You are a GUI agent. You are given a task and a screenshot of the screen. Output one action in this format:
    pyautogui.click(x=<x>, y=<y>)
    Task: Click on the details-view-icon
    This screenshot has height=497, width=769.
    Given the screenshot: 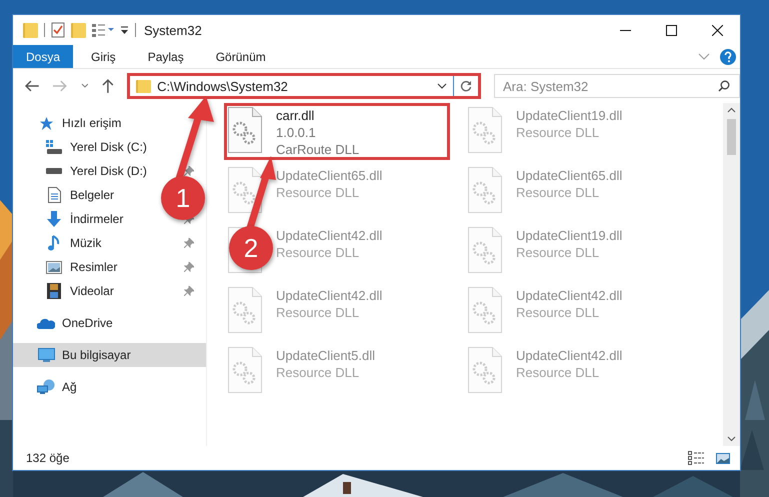 What is the action you would take?
    pyautogui.click(x=696, y=458)
    